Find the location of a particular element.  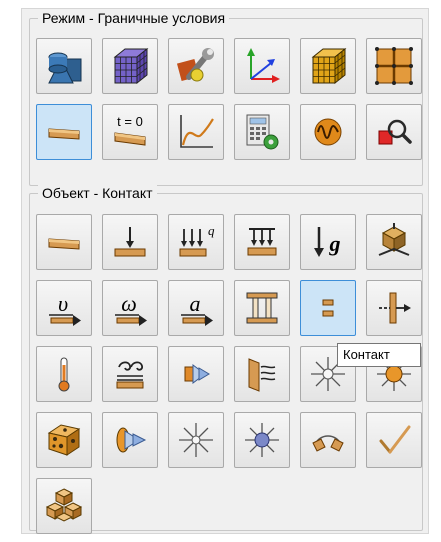

assembly-cubes-icon is located at coordinates (64, 505).